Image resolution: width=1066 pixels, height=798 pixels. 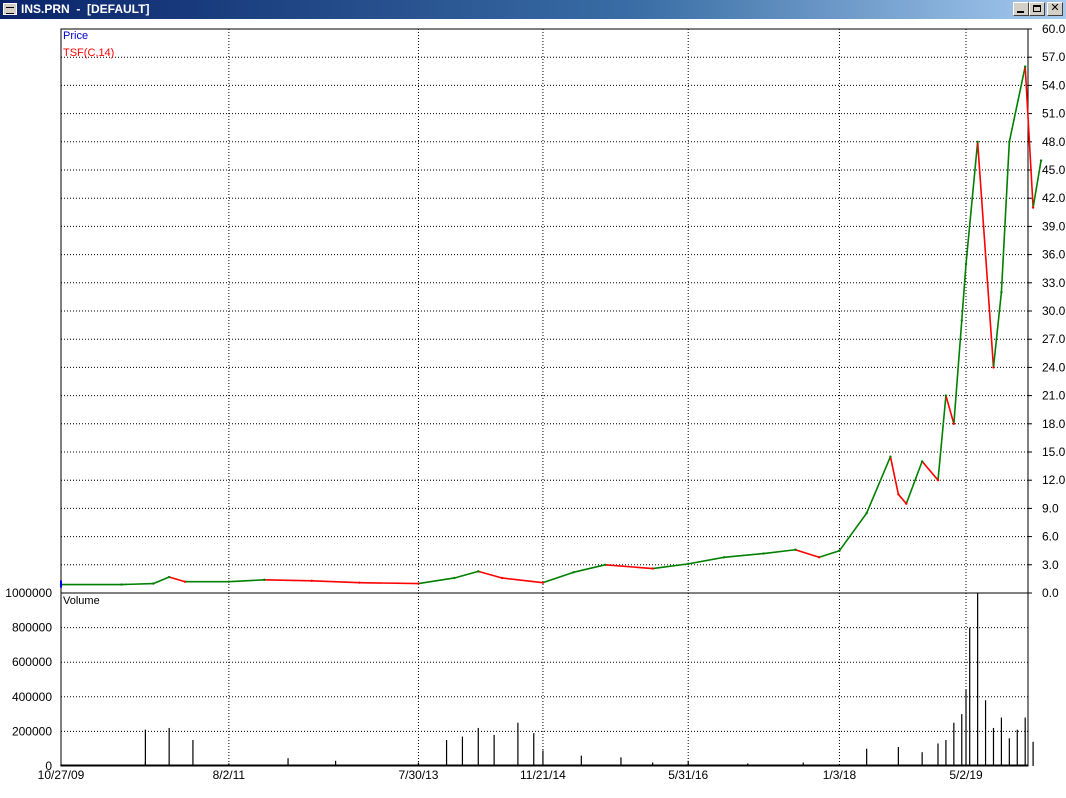 What do you see at coordinates (1021, 9) in the screenshot?
I see `minimize-button` at bounding box center [1021, 9].